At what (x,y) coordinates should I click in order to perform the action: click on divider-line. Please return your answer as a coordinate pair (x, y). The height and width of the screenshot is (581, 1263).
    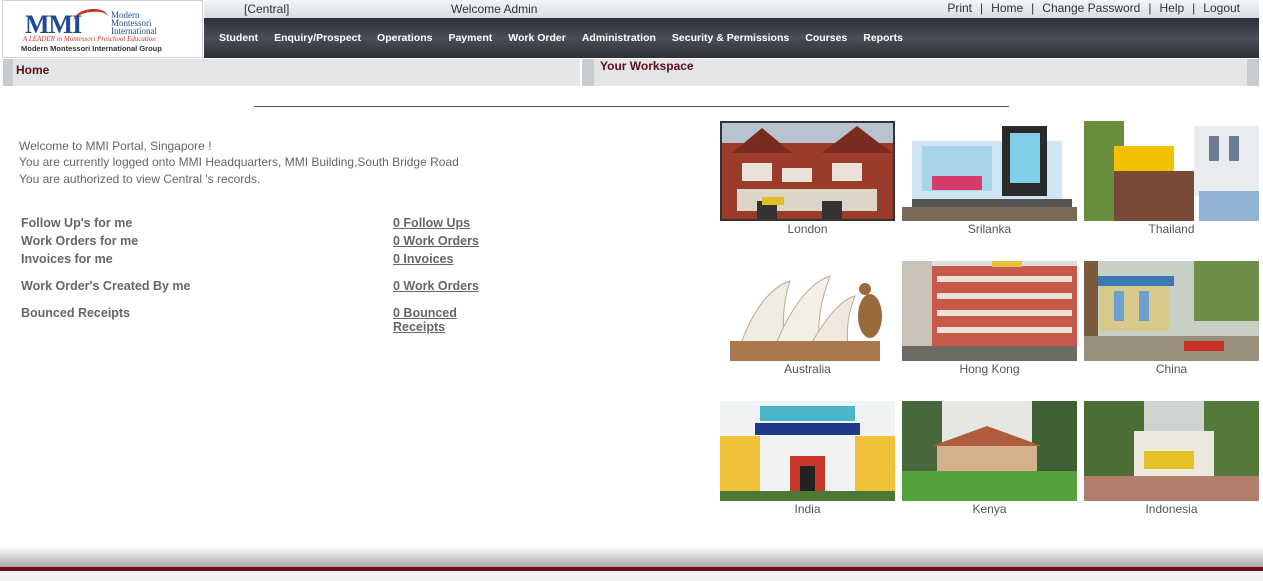
    Looking at the image, I should click on (631, 106).